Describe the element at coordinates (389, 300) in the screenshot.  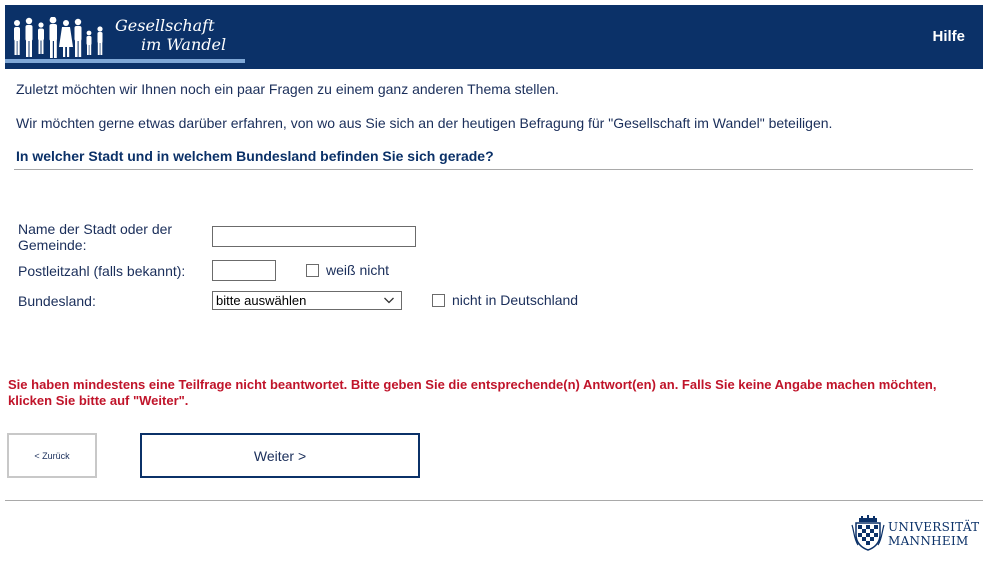
I see `chevron-down-icon` at that location.